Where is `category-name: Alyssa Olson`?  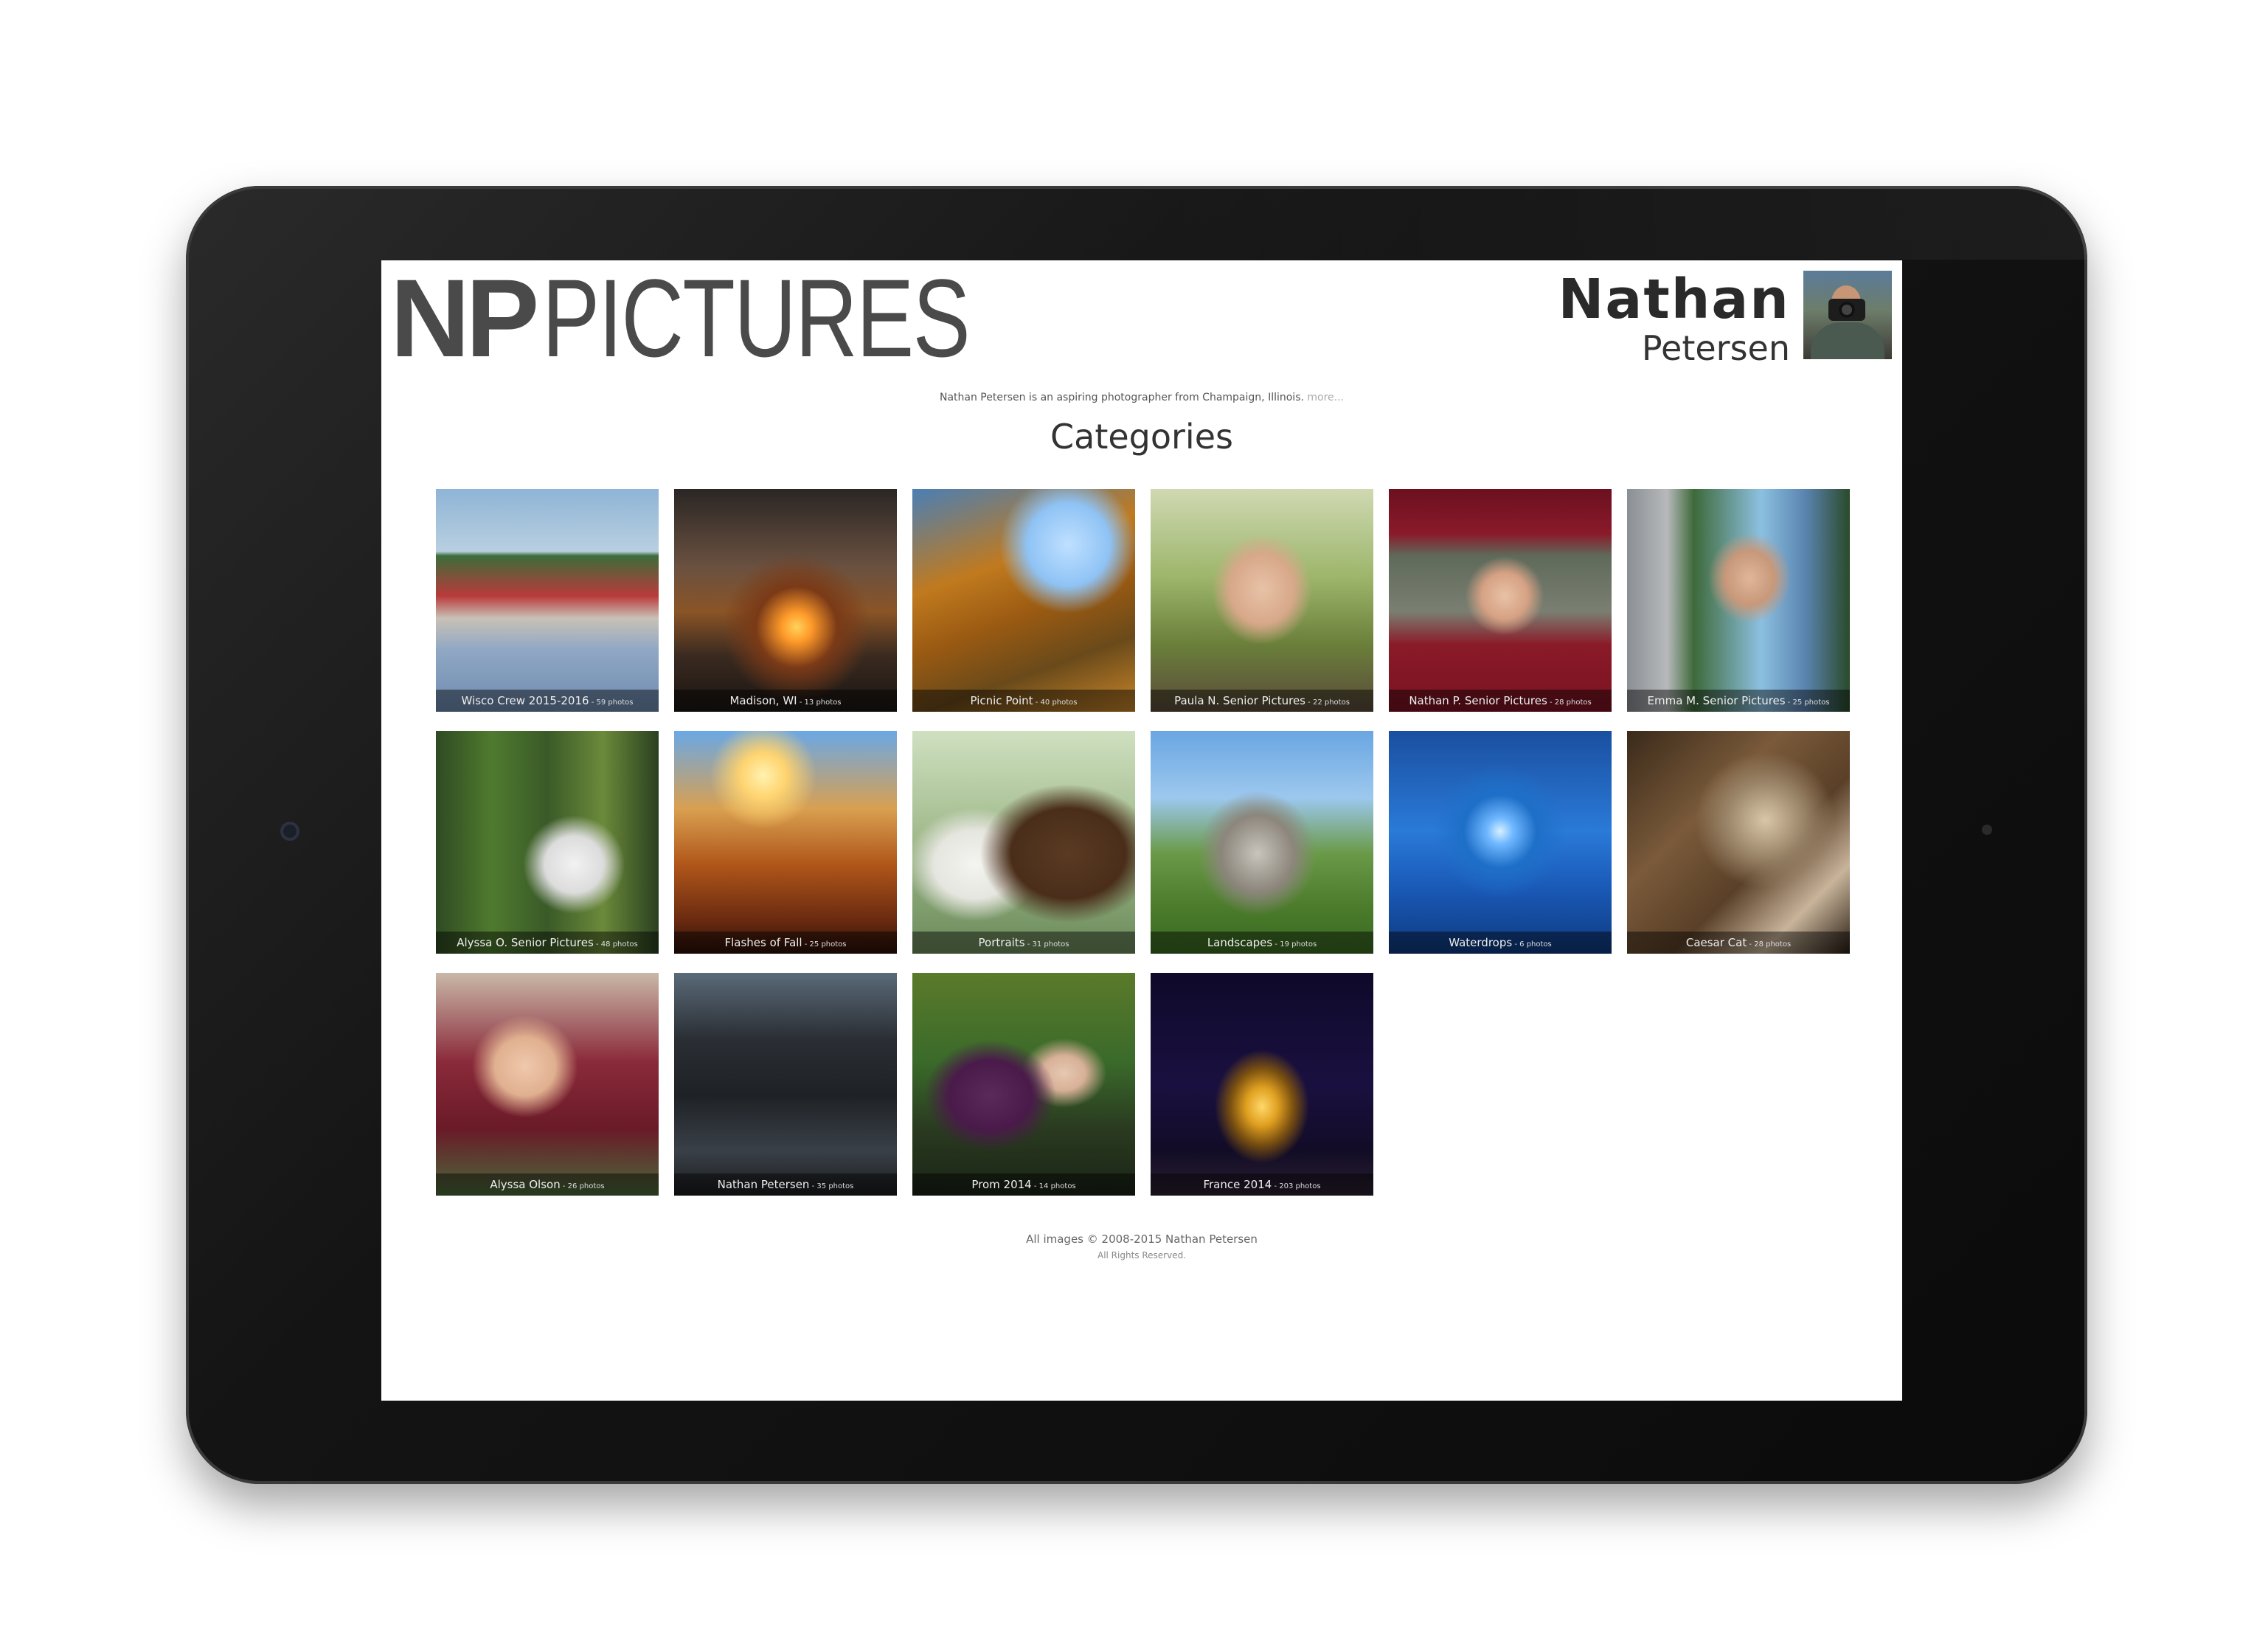 category-name: Alyssa Olson is located at coordinates (525, 1184).